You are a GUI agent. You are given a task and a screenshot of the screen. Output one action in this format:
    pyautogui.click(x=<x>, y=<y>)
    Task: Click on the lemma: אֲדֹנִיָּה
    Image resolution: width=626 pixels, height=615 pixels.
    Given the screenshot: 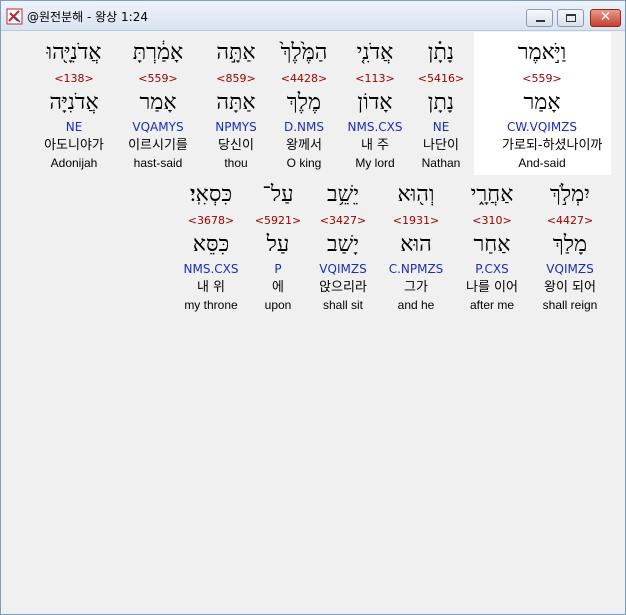 What is the action you would take?
    pyautogui.click(x=74, y=102)
    